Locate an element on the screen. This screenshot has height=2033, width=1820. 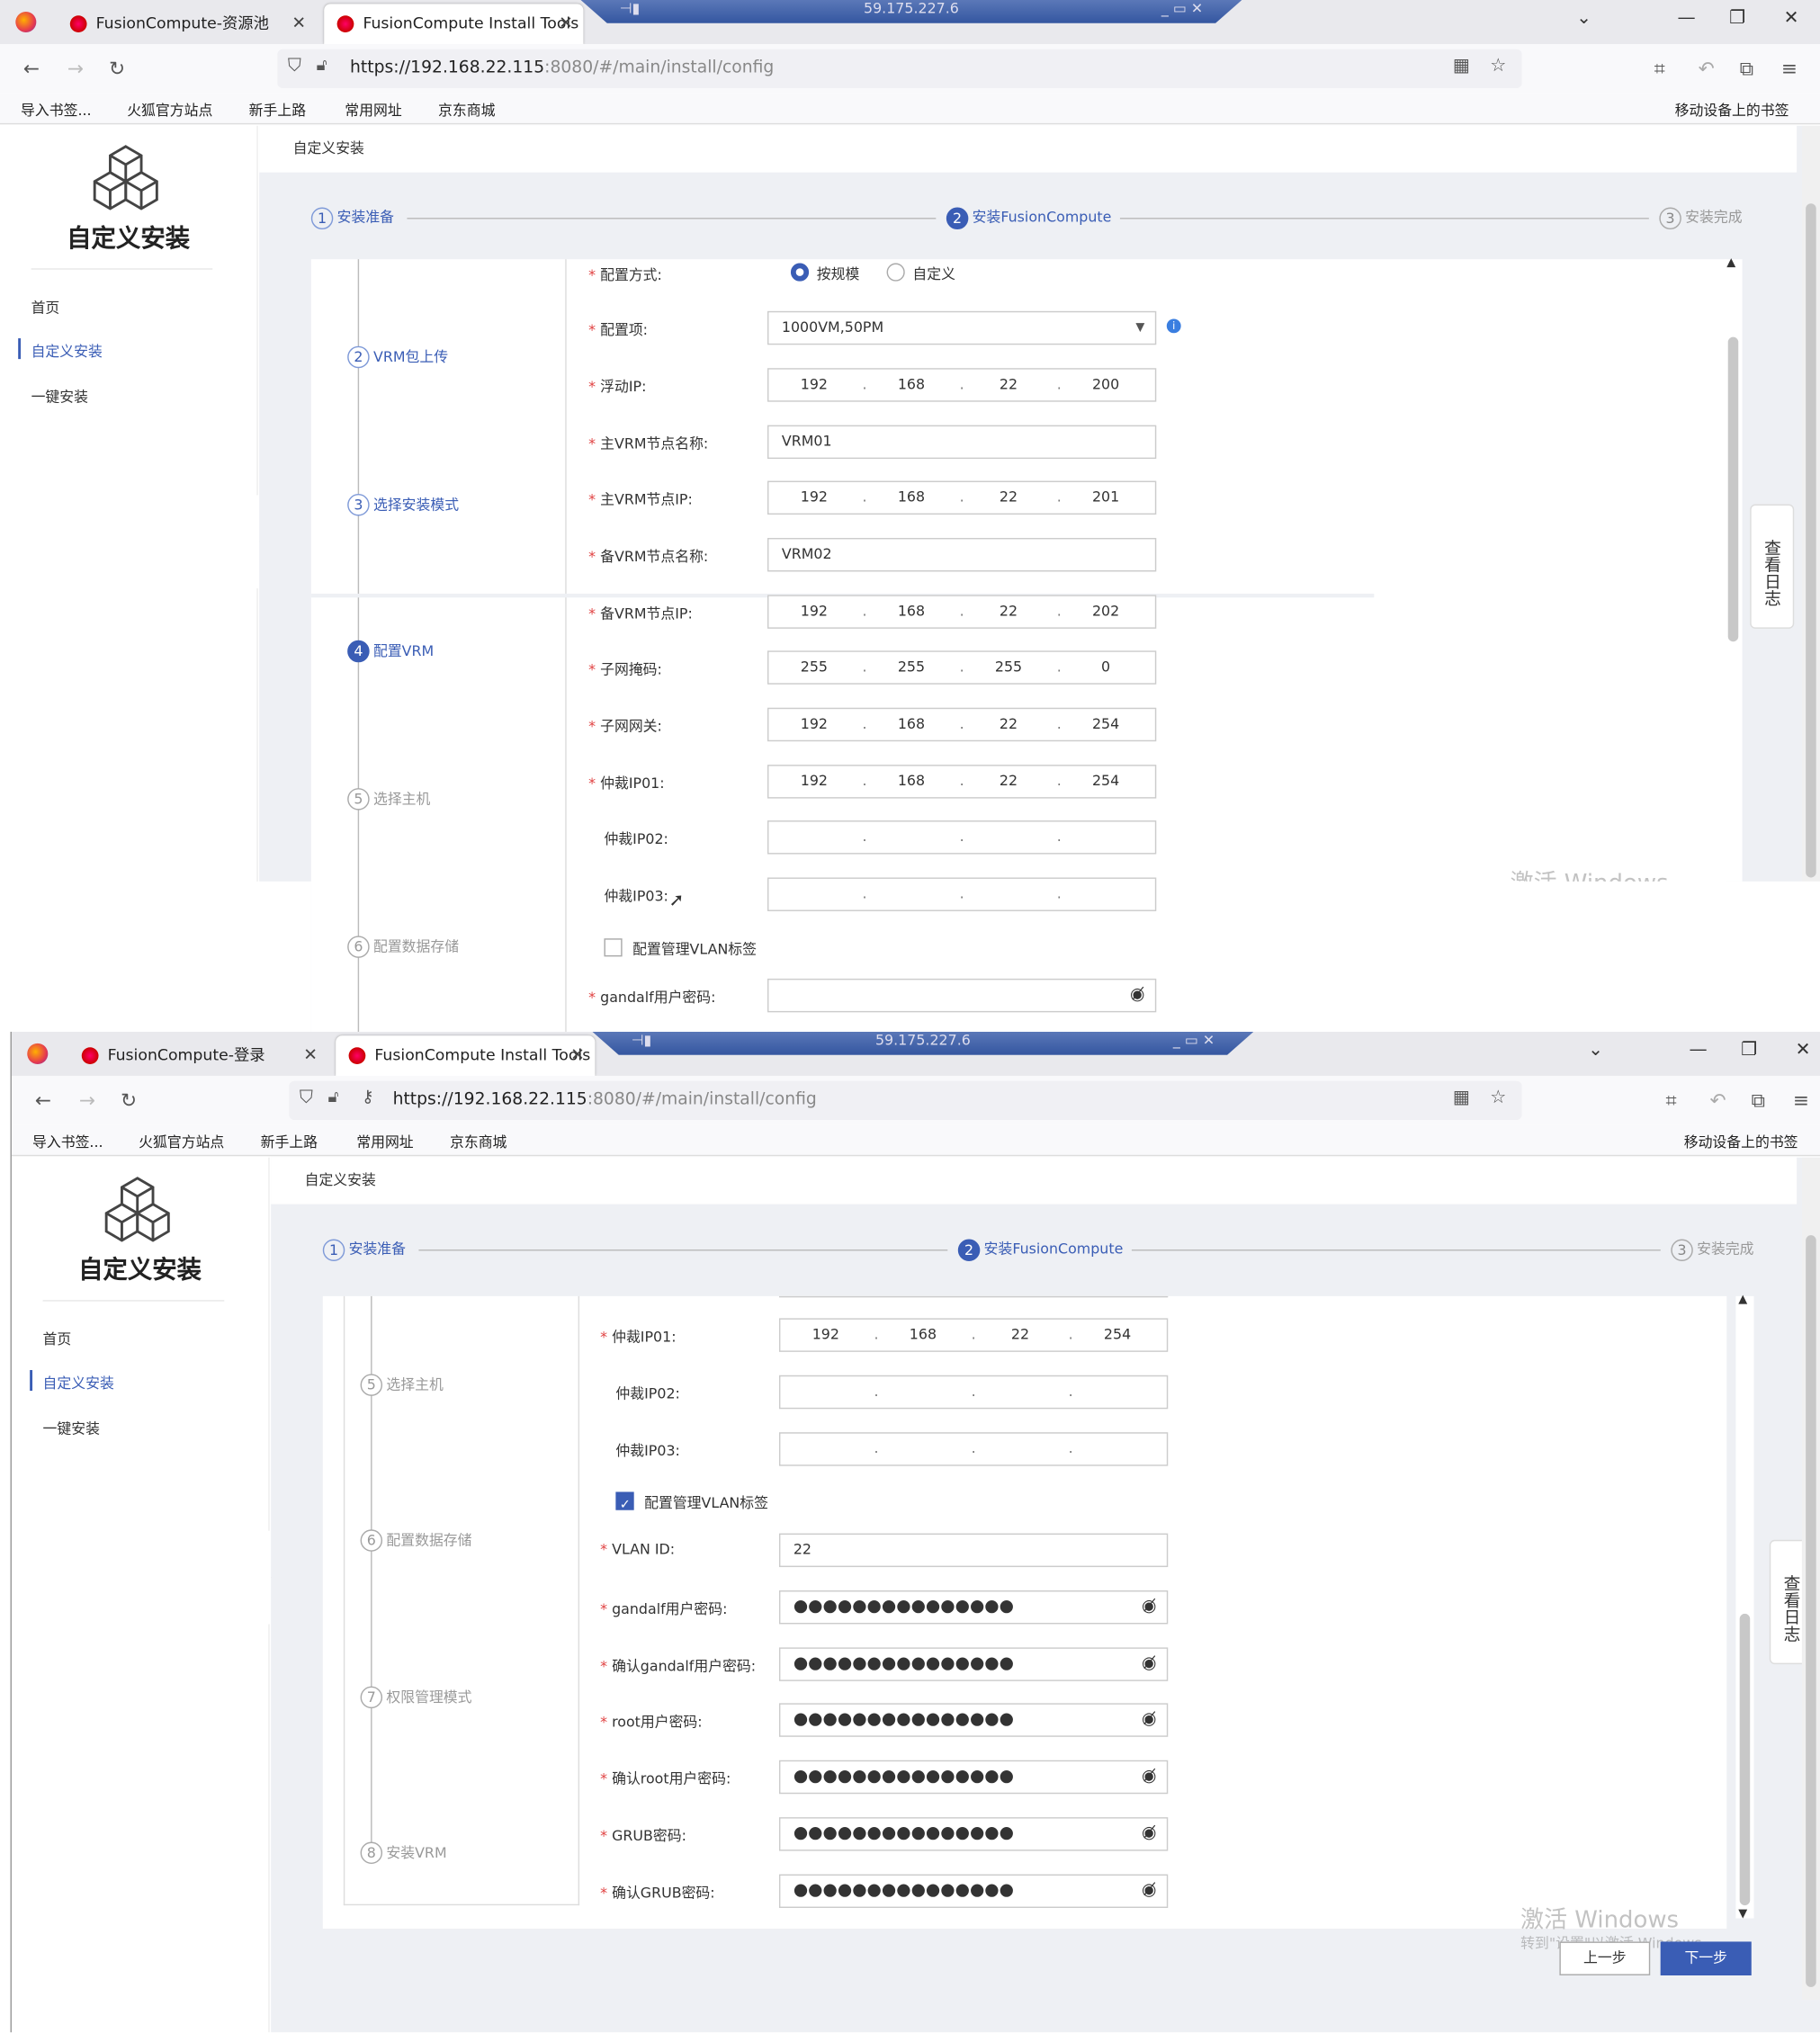
next-step-button: 下一步 is located at coordinates (1706, 1958).